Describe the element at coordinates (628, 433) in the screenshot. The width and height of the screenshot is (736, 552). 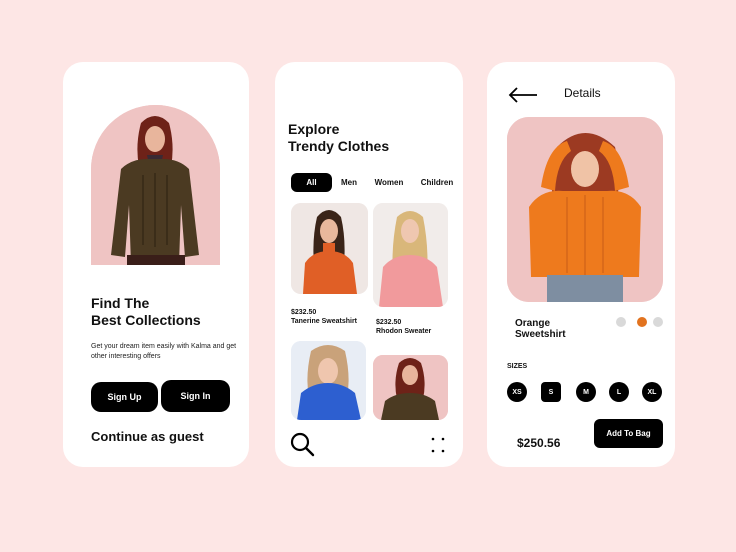
I see `add-to-bag-button: Add To Bag` at that location.